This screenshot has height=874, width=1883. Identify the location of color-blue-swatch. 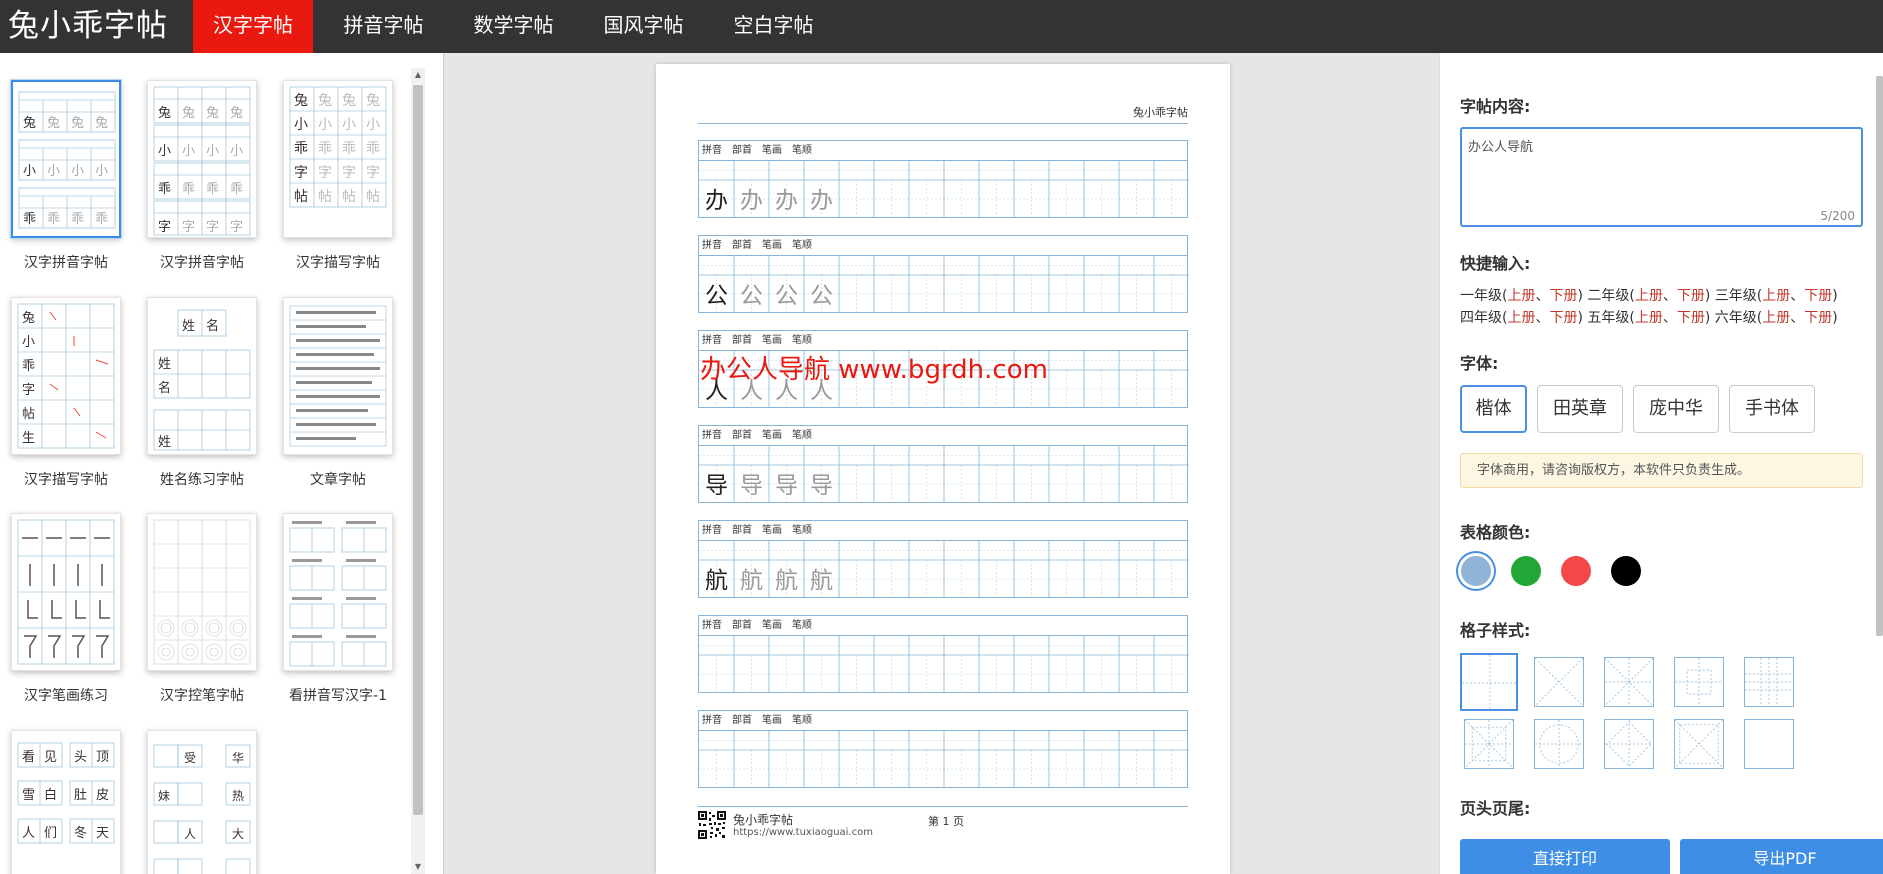
(1476, 571).